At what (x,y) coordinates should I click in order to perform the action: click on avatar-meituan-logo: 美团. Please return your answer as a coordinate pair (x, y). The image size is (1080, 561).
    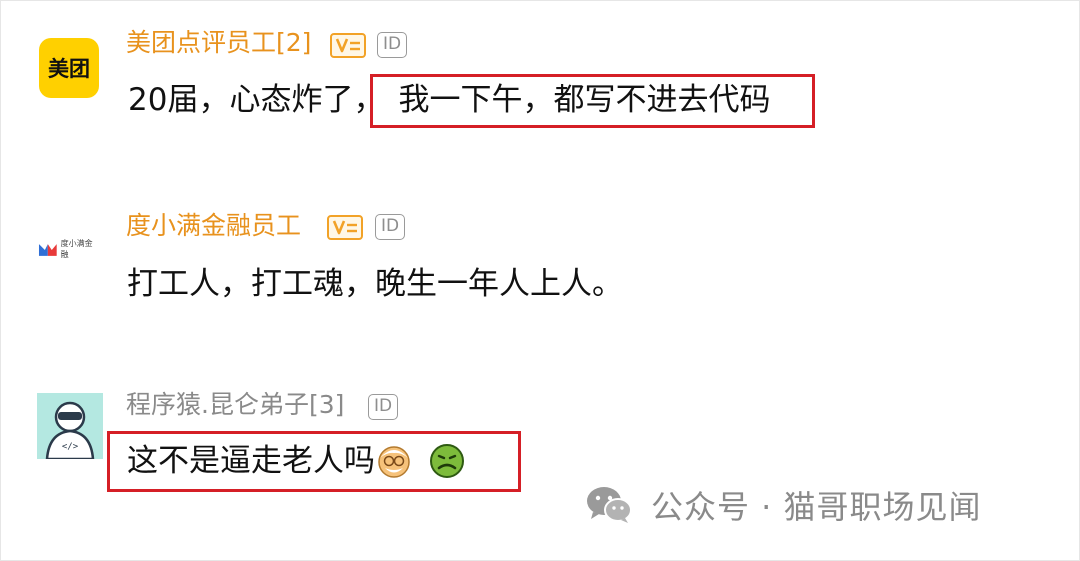
    Looking at the image, I should click on (69, 69).